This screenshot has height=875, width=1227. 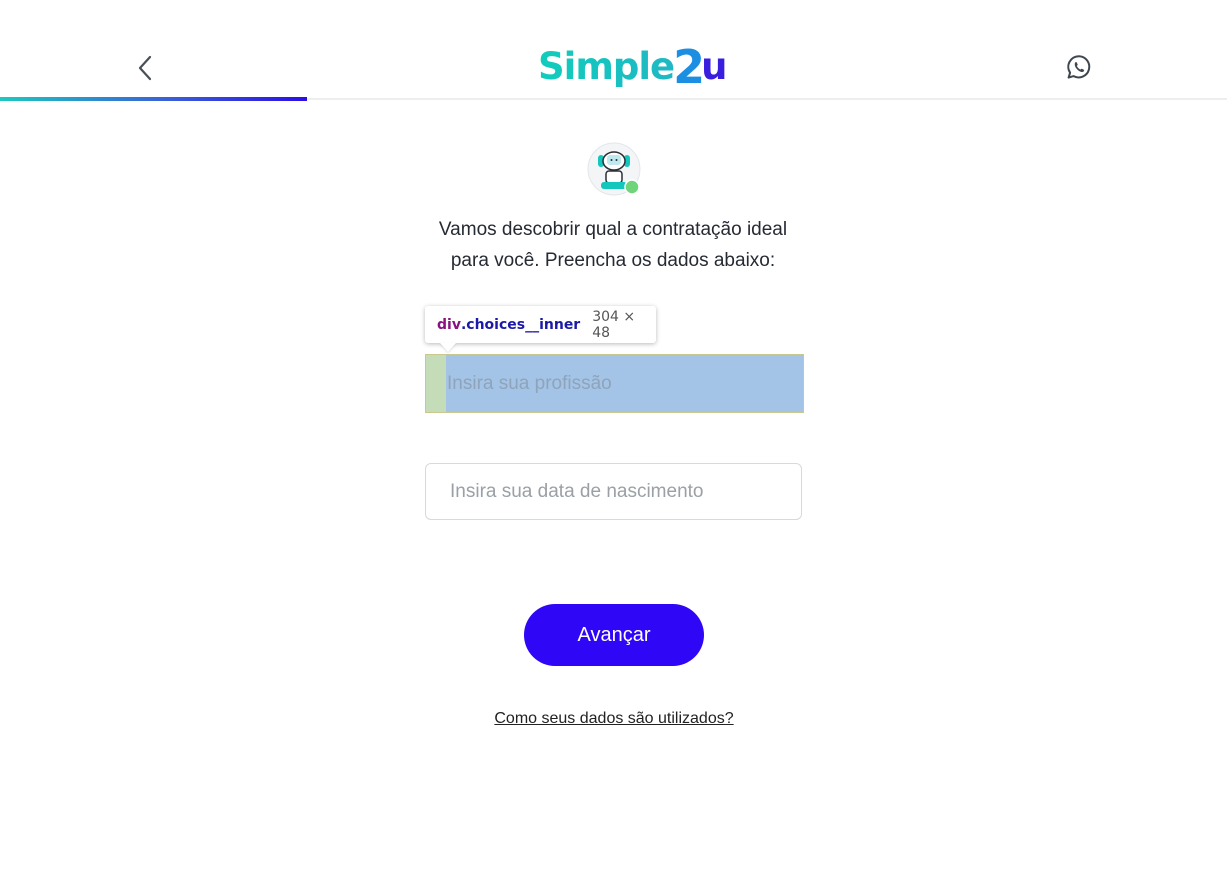 I want to click on whatsapp-icon, so click(x=1079, y=67).